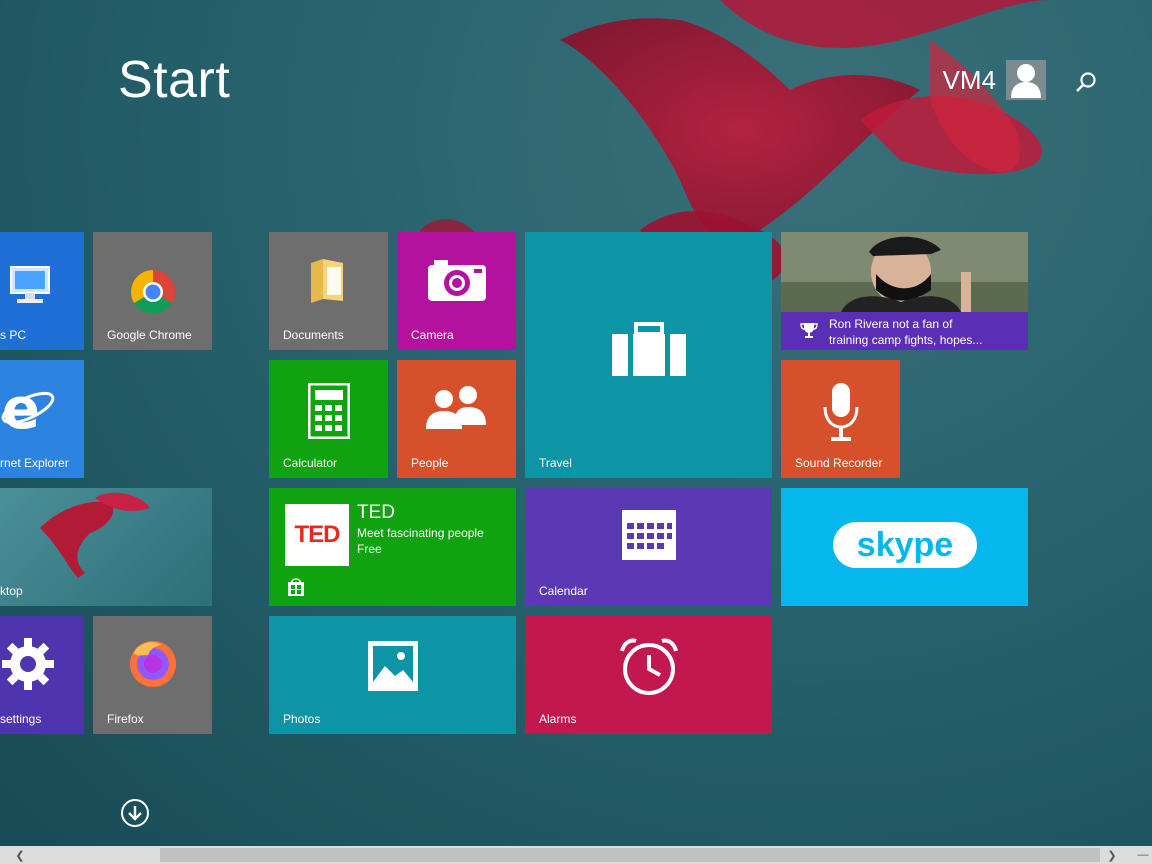 This screenshot has height=864, width=1152. I want to click on tile-alarms: Alarms, so click(648, 675).